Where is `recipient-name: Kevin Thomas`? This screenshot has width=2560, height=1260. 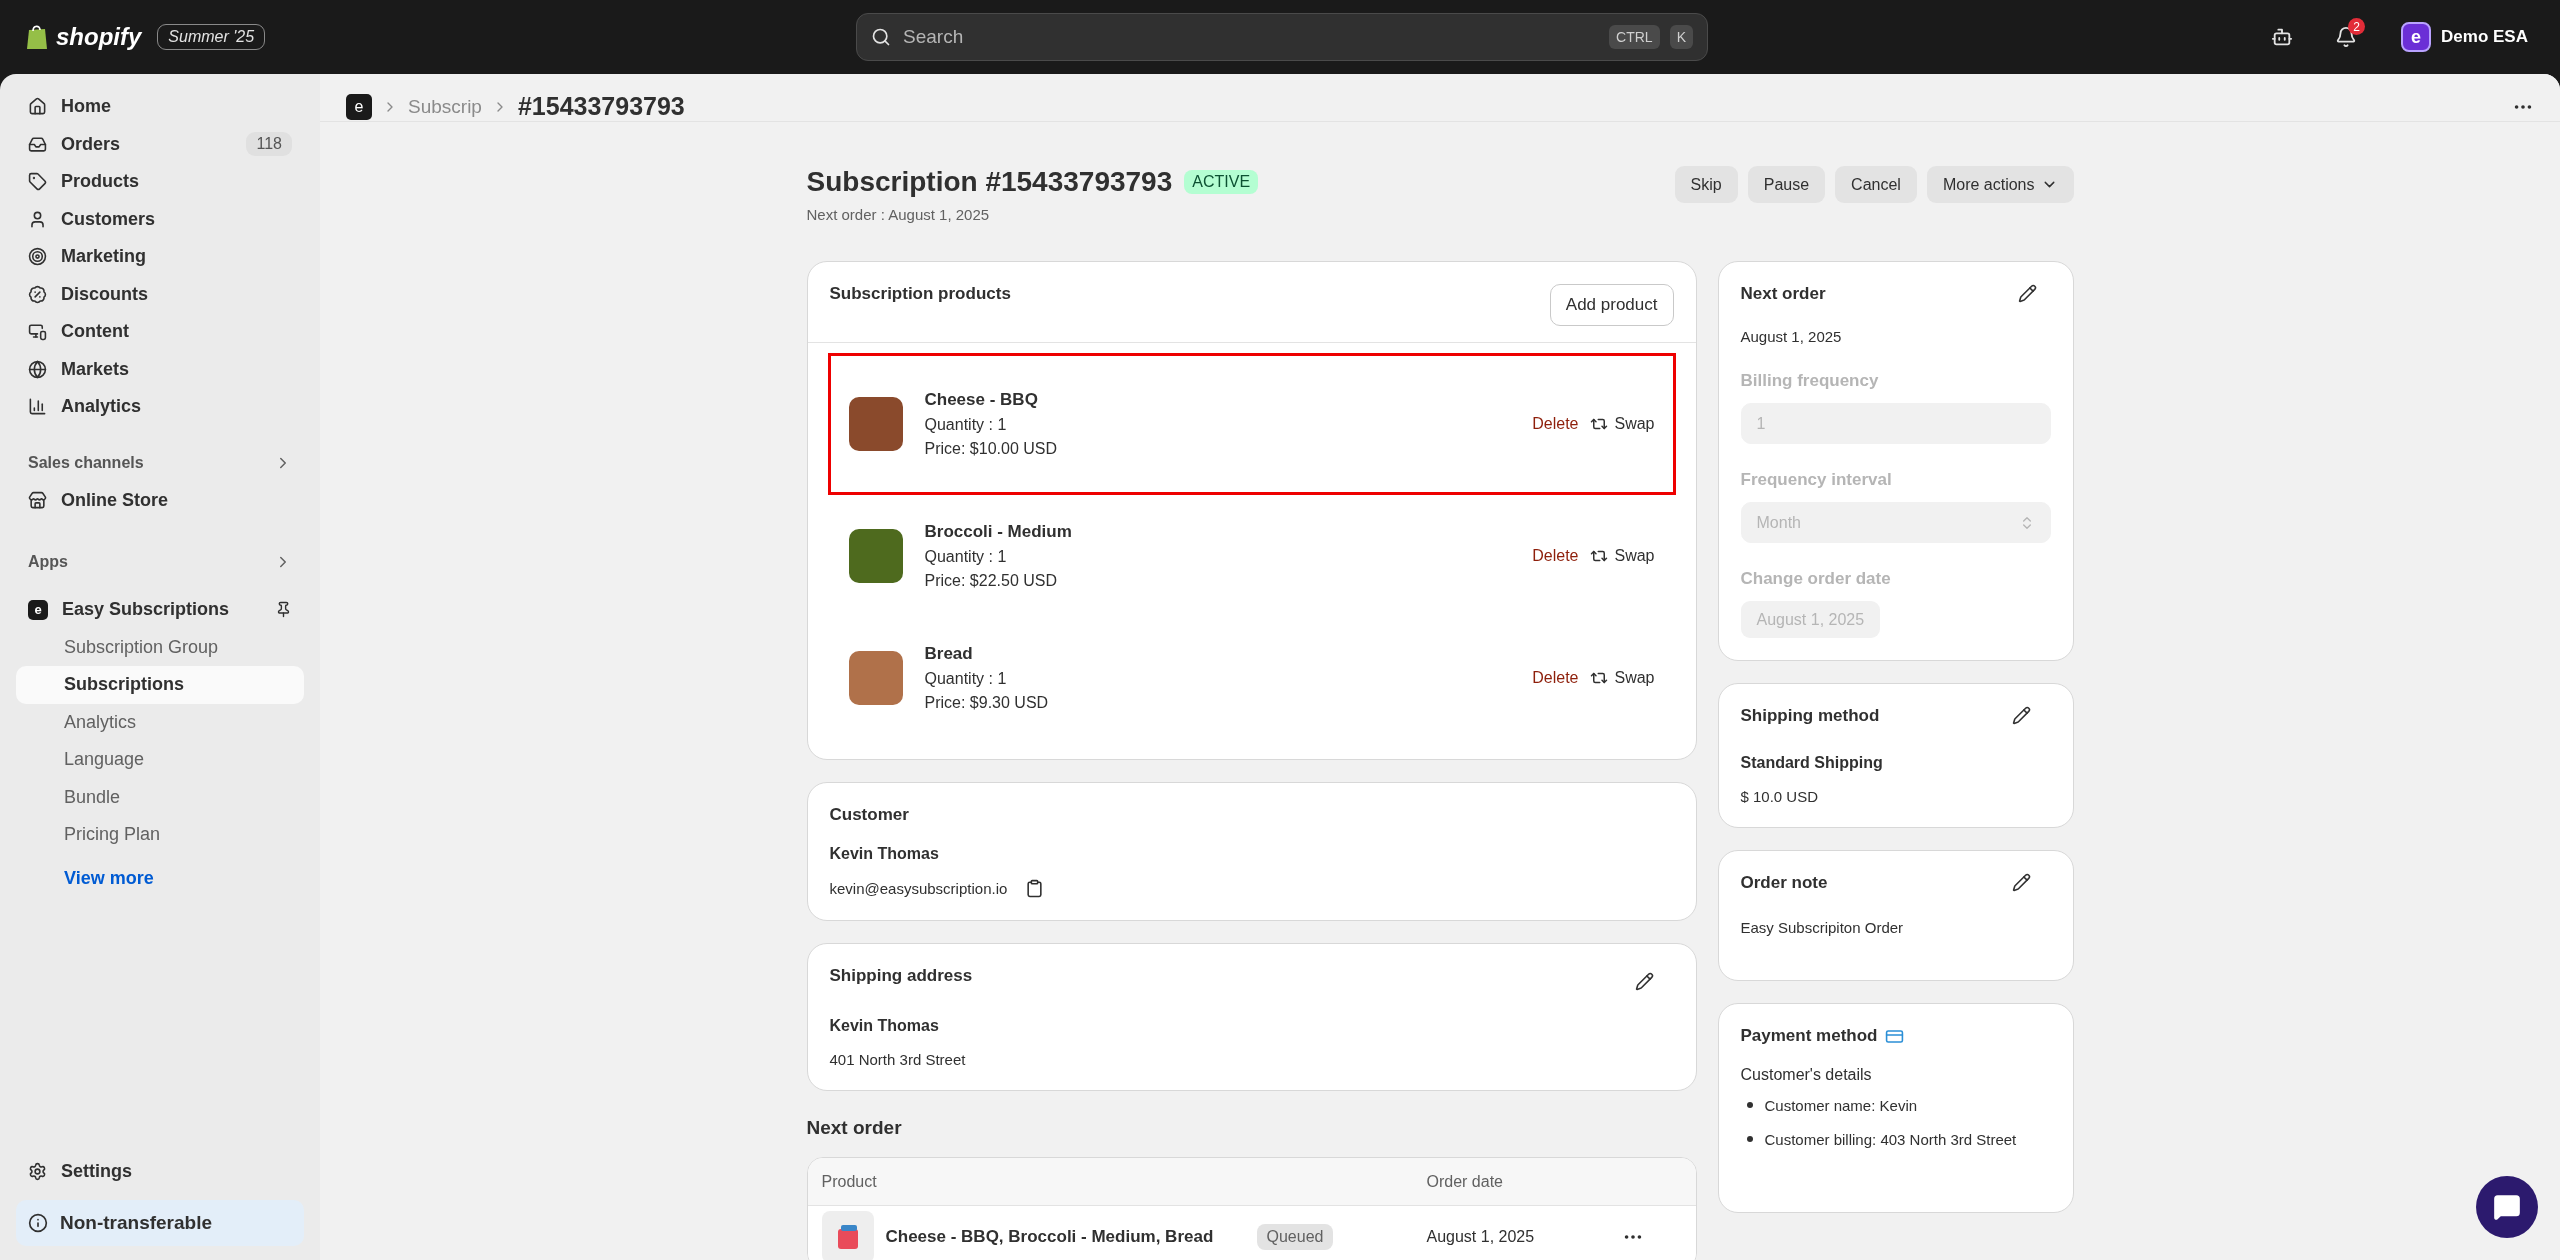
recipient-name: Kevin Thomas is located at coordinates (884, 1026).